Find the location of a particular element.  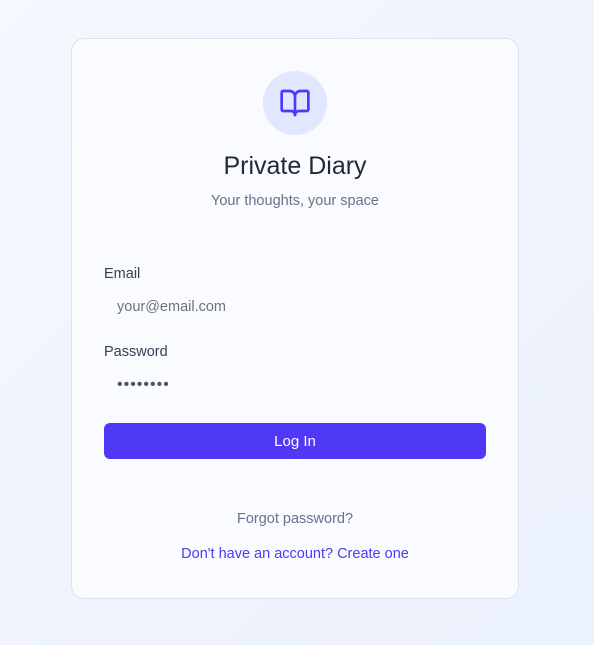

login-button: Log In is located at coordinates (295, 441).